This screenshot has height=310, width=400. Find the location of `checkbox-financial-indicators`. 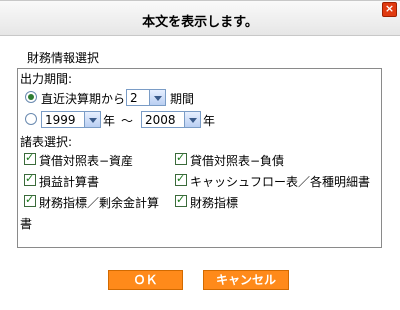

checkbox-financial-indicators is located at coordinates (181, 200).